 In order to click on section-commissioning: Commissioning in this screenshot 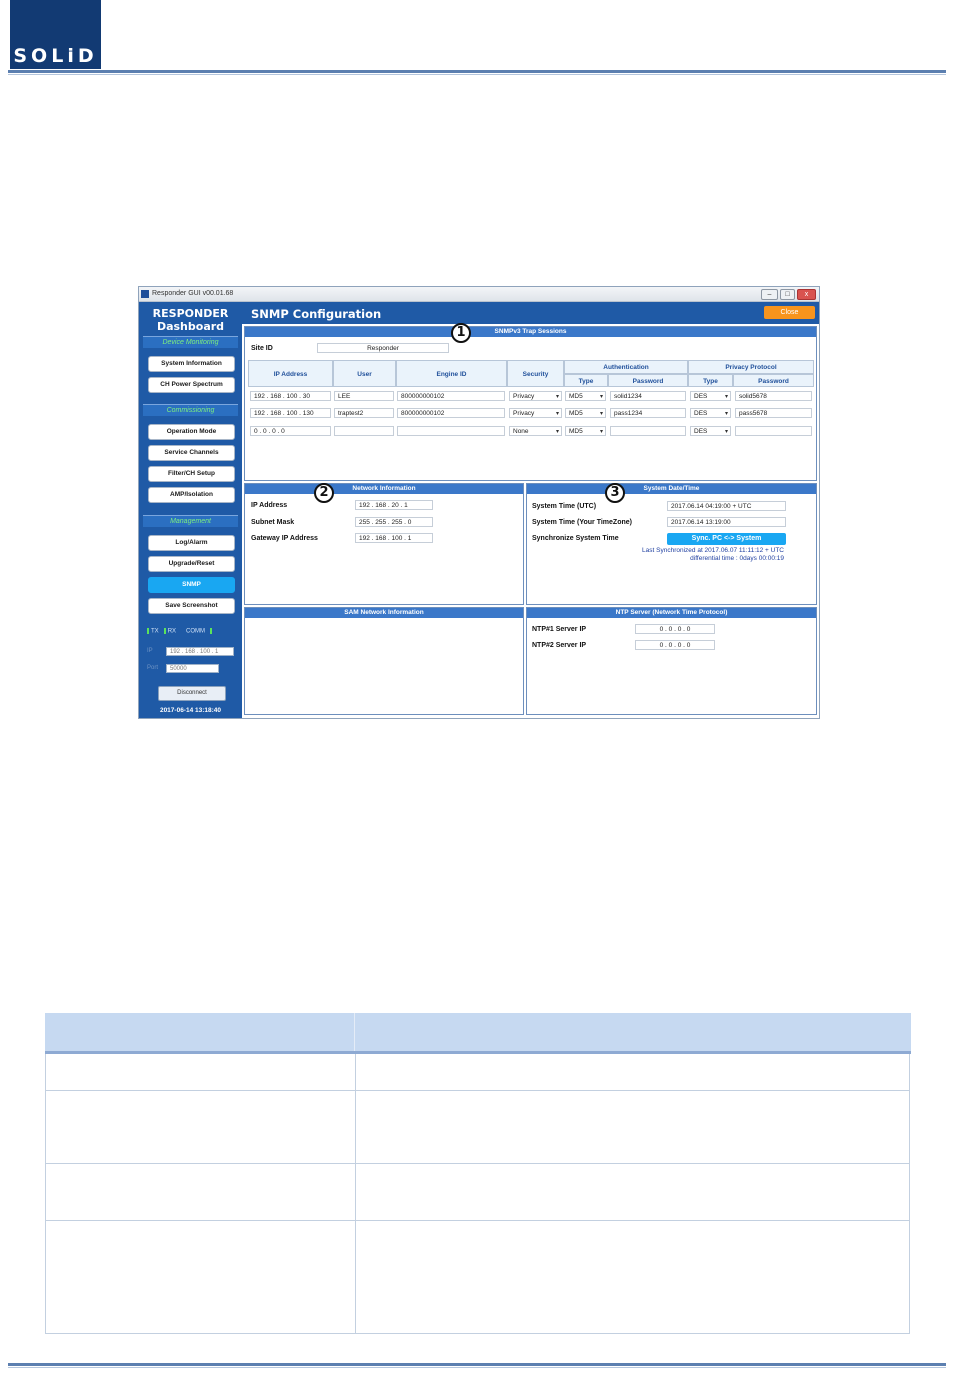, I will do `click(190, 410)`.